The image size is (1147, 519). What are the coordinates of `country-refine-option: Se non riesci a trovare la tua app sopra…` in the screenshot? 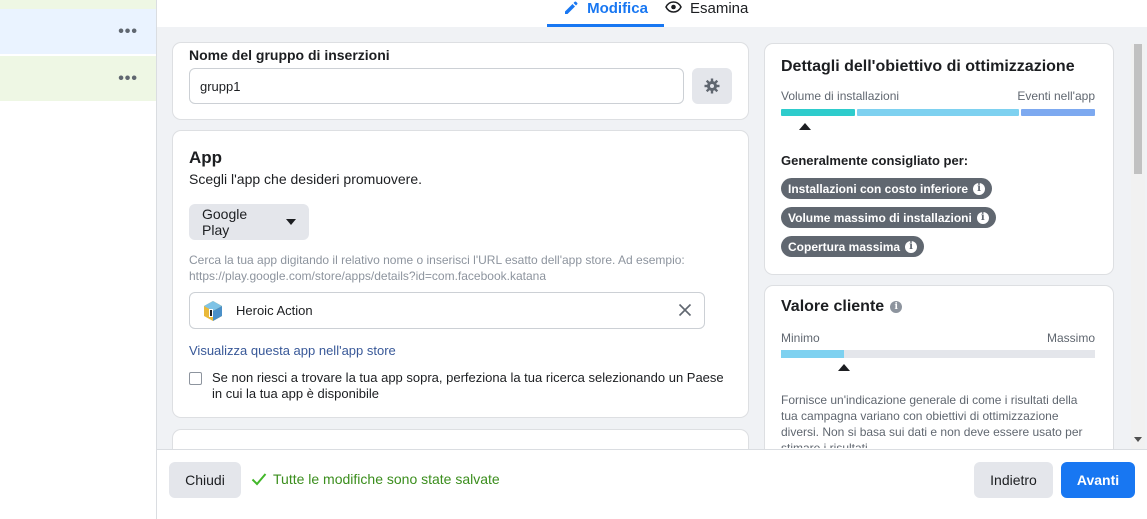 It's located at (461, 386).